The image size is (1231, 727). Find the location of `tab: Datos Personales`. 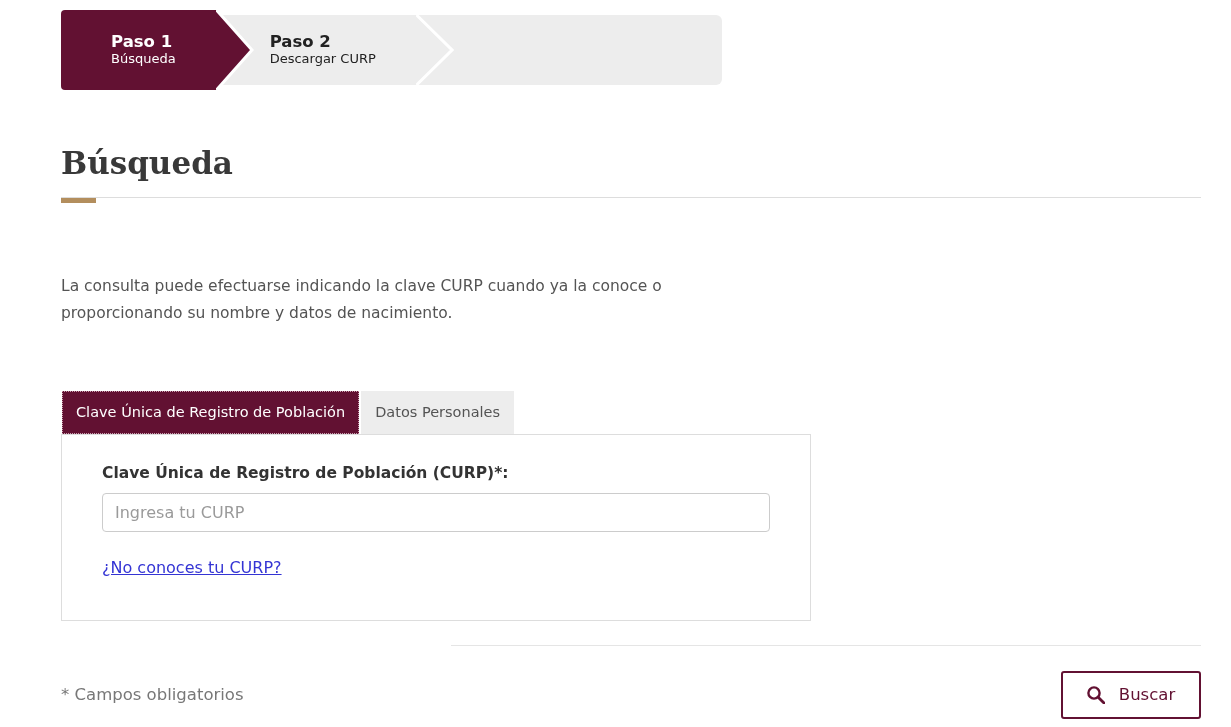

tab: Datos Personales is located at coordinates (438, 413).